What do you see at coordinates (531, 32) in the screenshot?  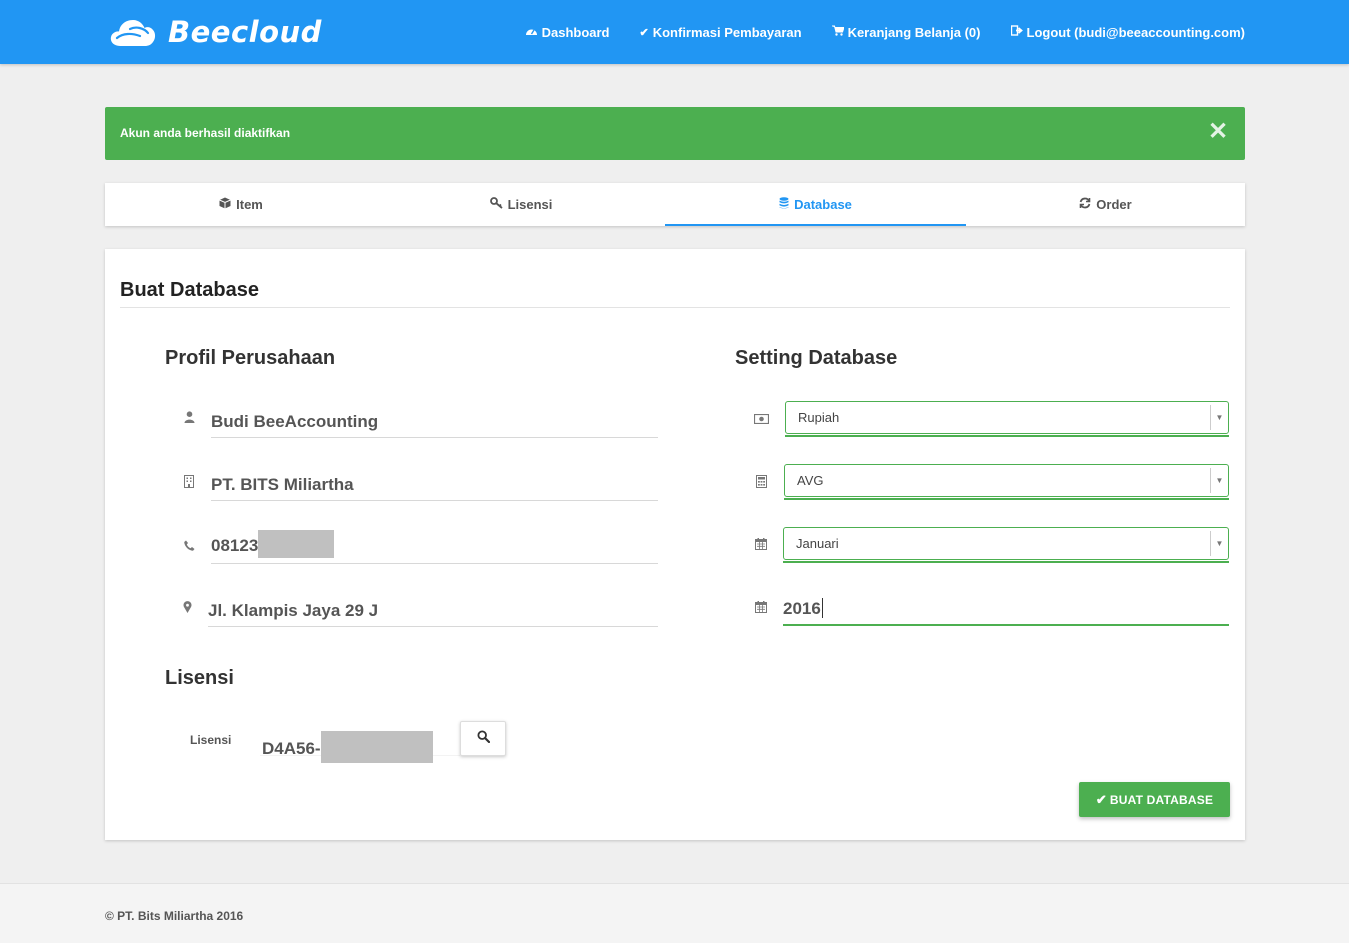 I see `dashboard-icon` at bounding box center [531, 32].